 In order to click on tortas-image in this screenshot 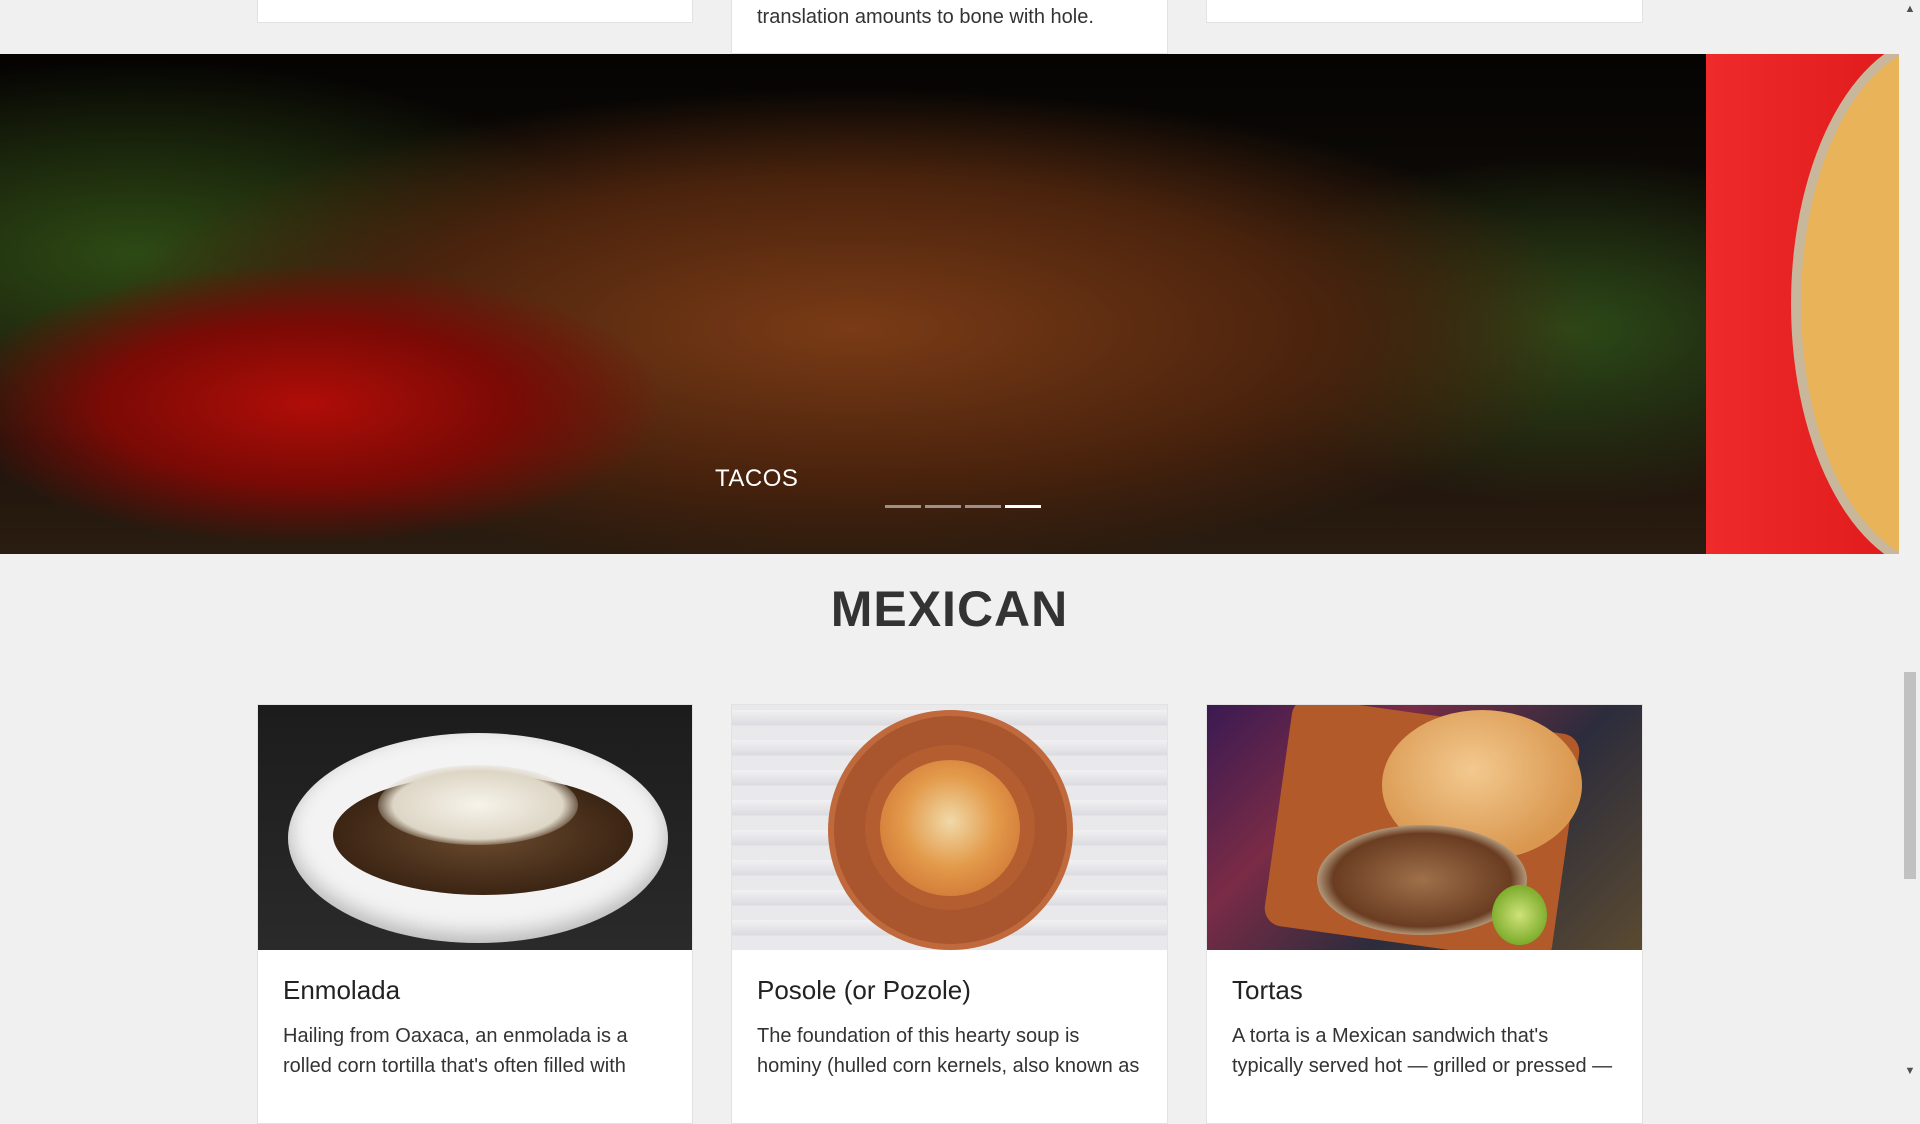, I will do `click(1424, 827)`.